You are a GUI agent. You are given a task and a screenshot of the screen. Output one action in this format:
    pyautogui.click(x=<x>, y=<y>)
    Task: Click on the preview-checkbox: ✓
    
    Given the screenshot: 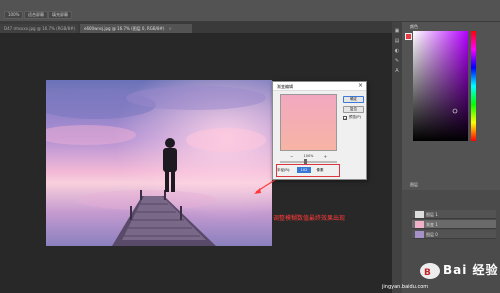 What is the action you would take?
    pyautogui.click(x=345, y=118)
    